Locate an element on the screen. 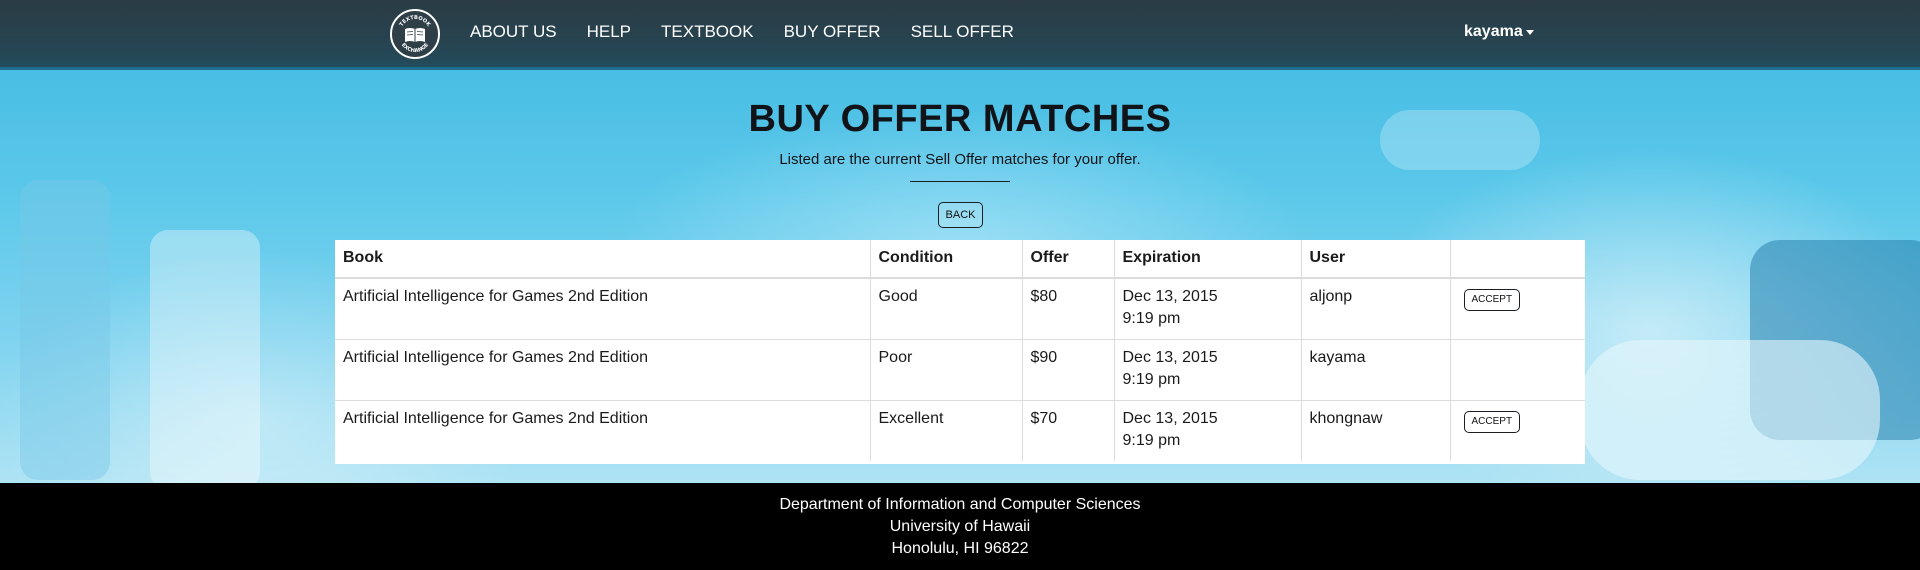  footer-university: University of Hawaii is located at coordinates (960, 526).